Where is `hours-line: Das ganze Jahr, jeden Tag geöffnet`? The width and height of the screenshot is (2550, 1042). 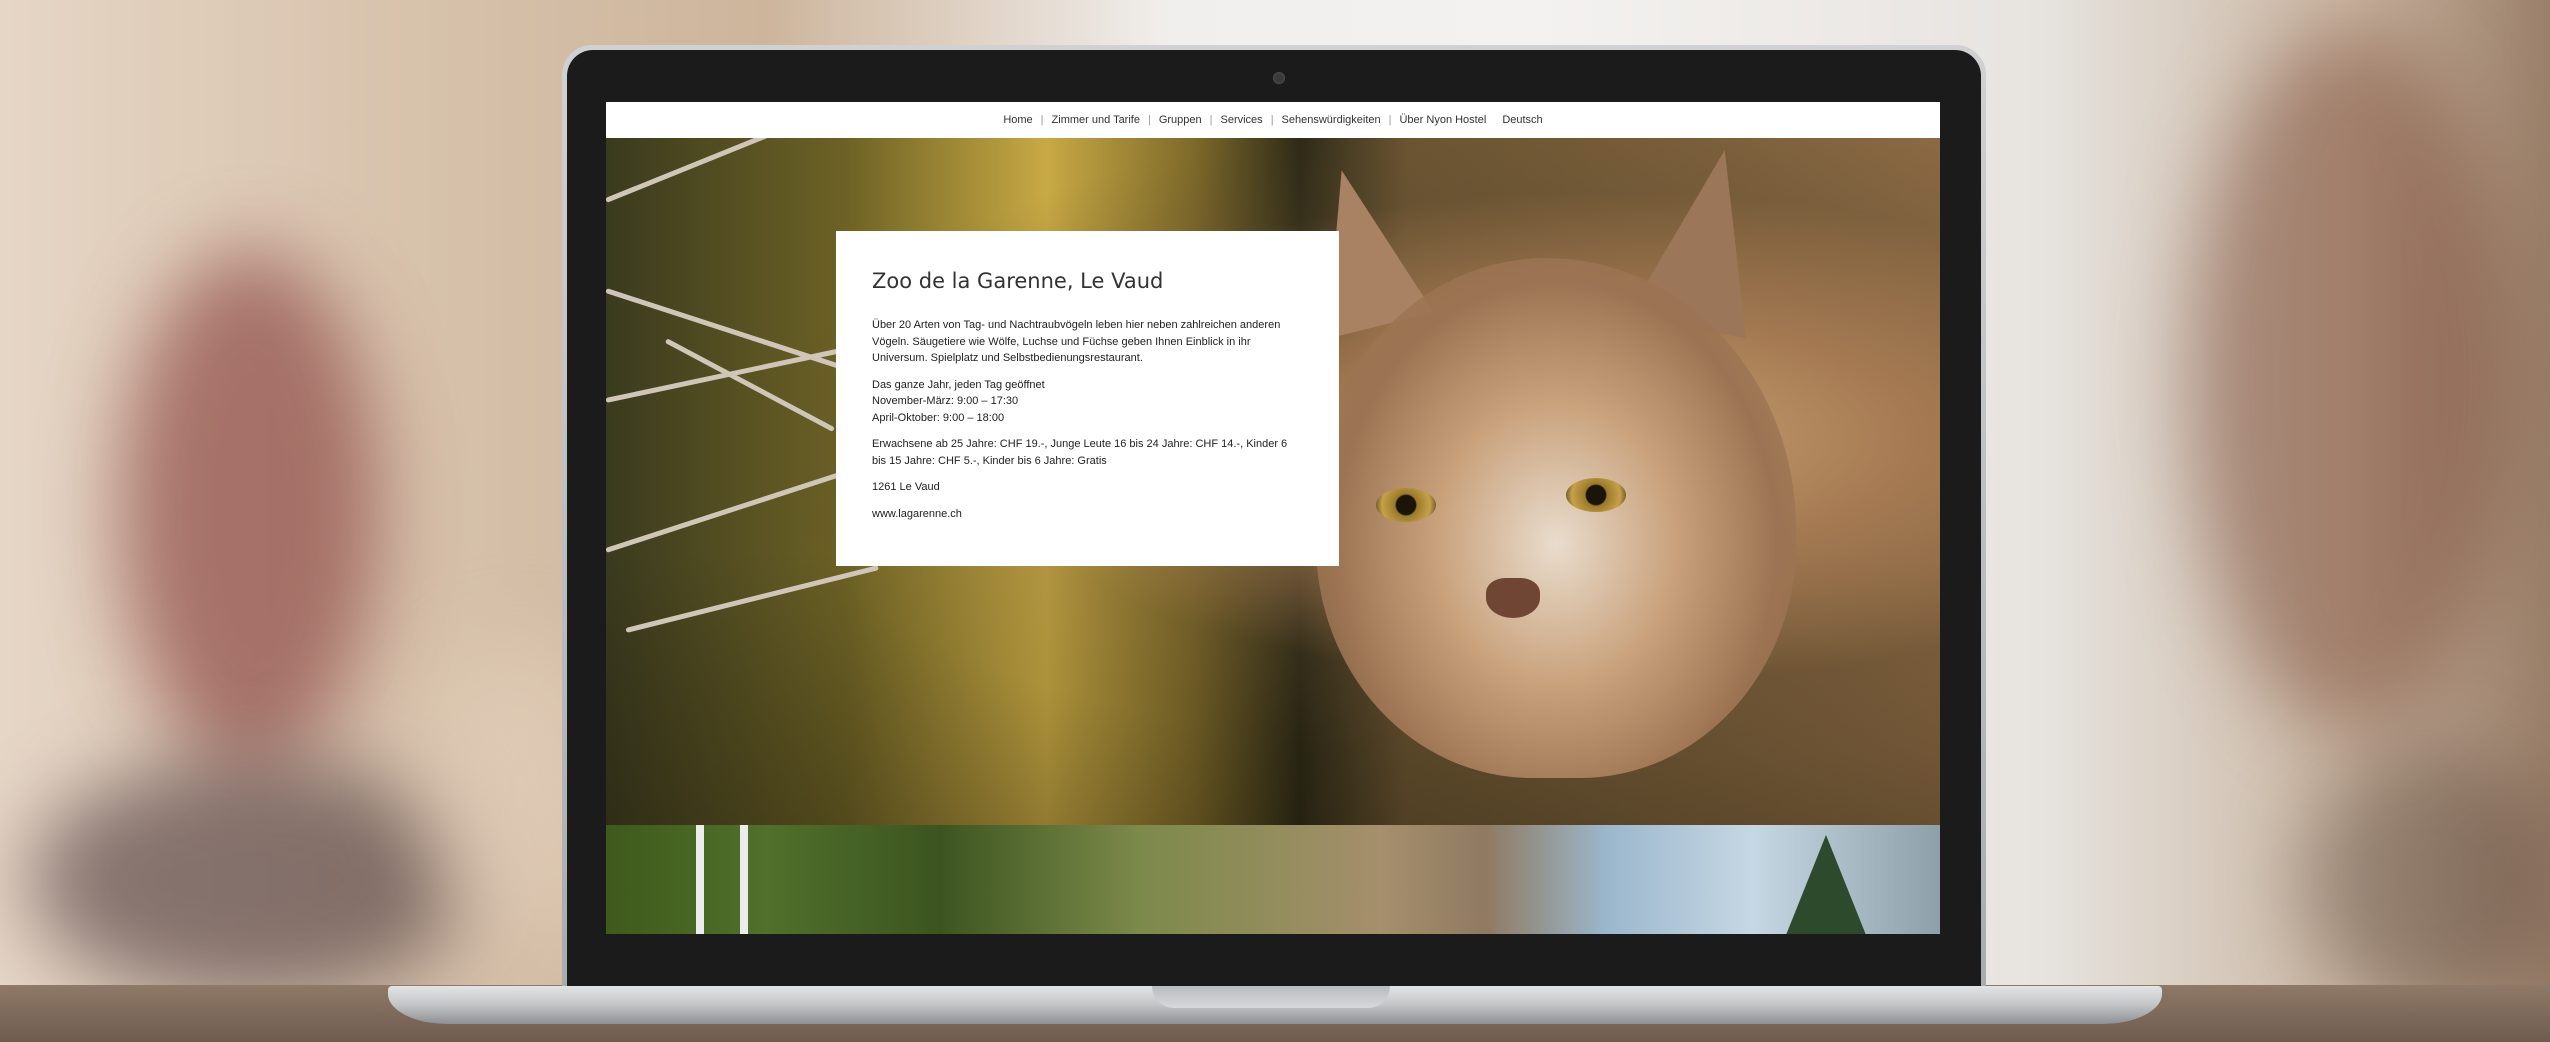 hours-line: Das ganze Jahr, jeden Tag geöffnet is located at coordinates (958, 384).